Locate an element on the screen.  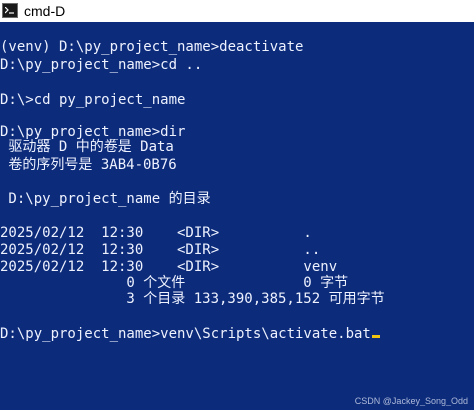
terminal-icon is located at coordinates (10, 10).